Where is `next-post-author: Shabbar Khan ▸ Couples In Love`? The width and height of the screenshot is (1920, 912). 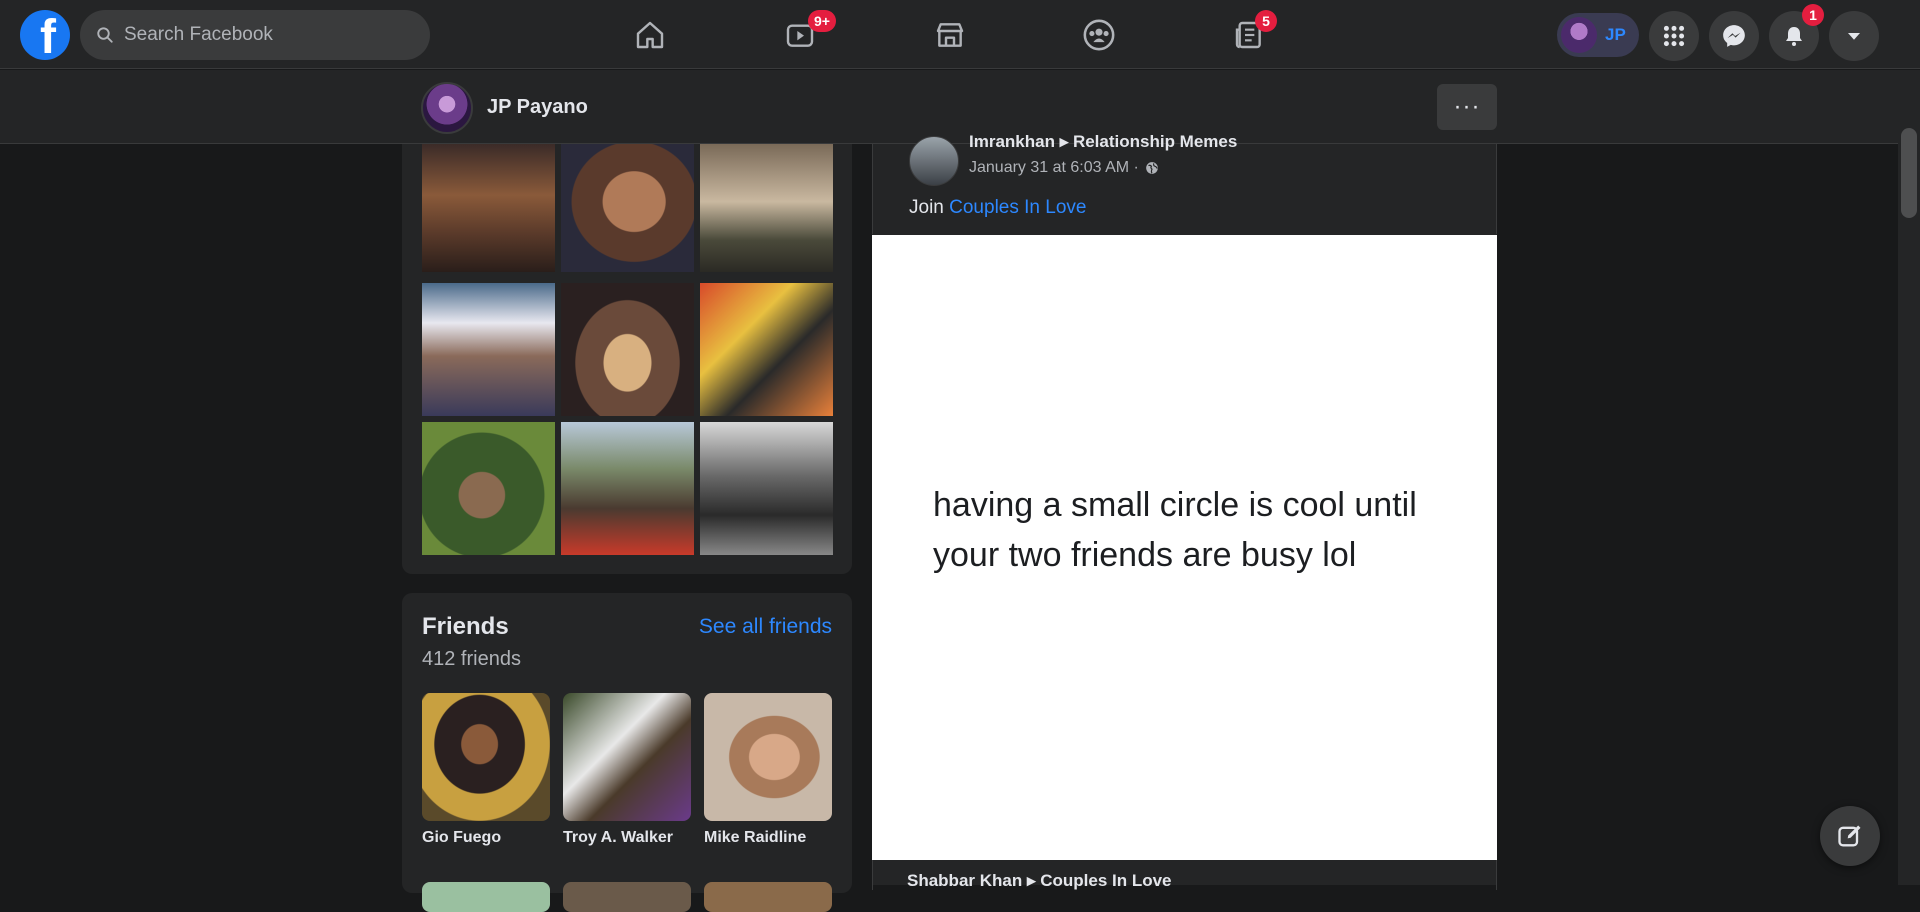
next-post-author: Shabbar Khan ▸ Couples In Love is located at coordinates (1039, 881).